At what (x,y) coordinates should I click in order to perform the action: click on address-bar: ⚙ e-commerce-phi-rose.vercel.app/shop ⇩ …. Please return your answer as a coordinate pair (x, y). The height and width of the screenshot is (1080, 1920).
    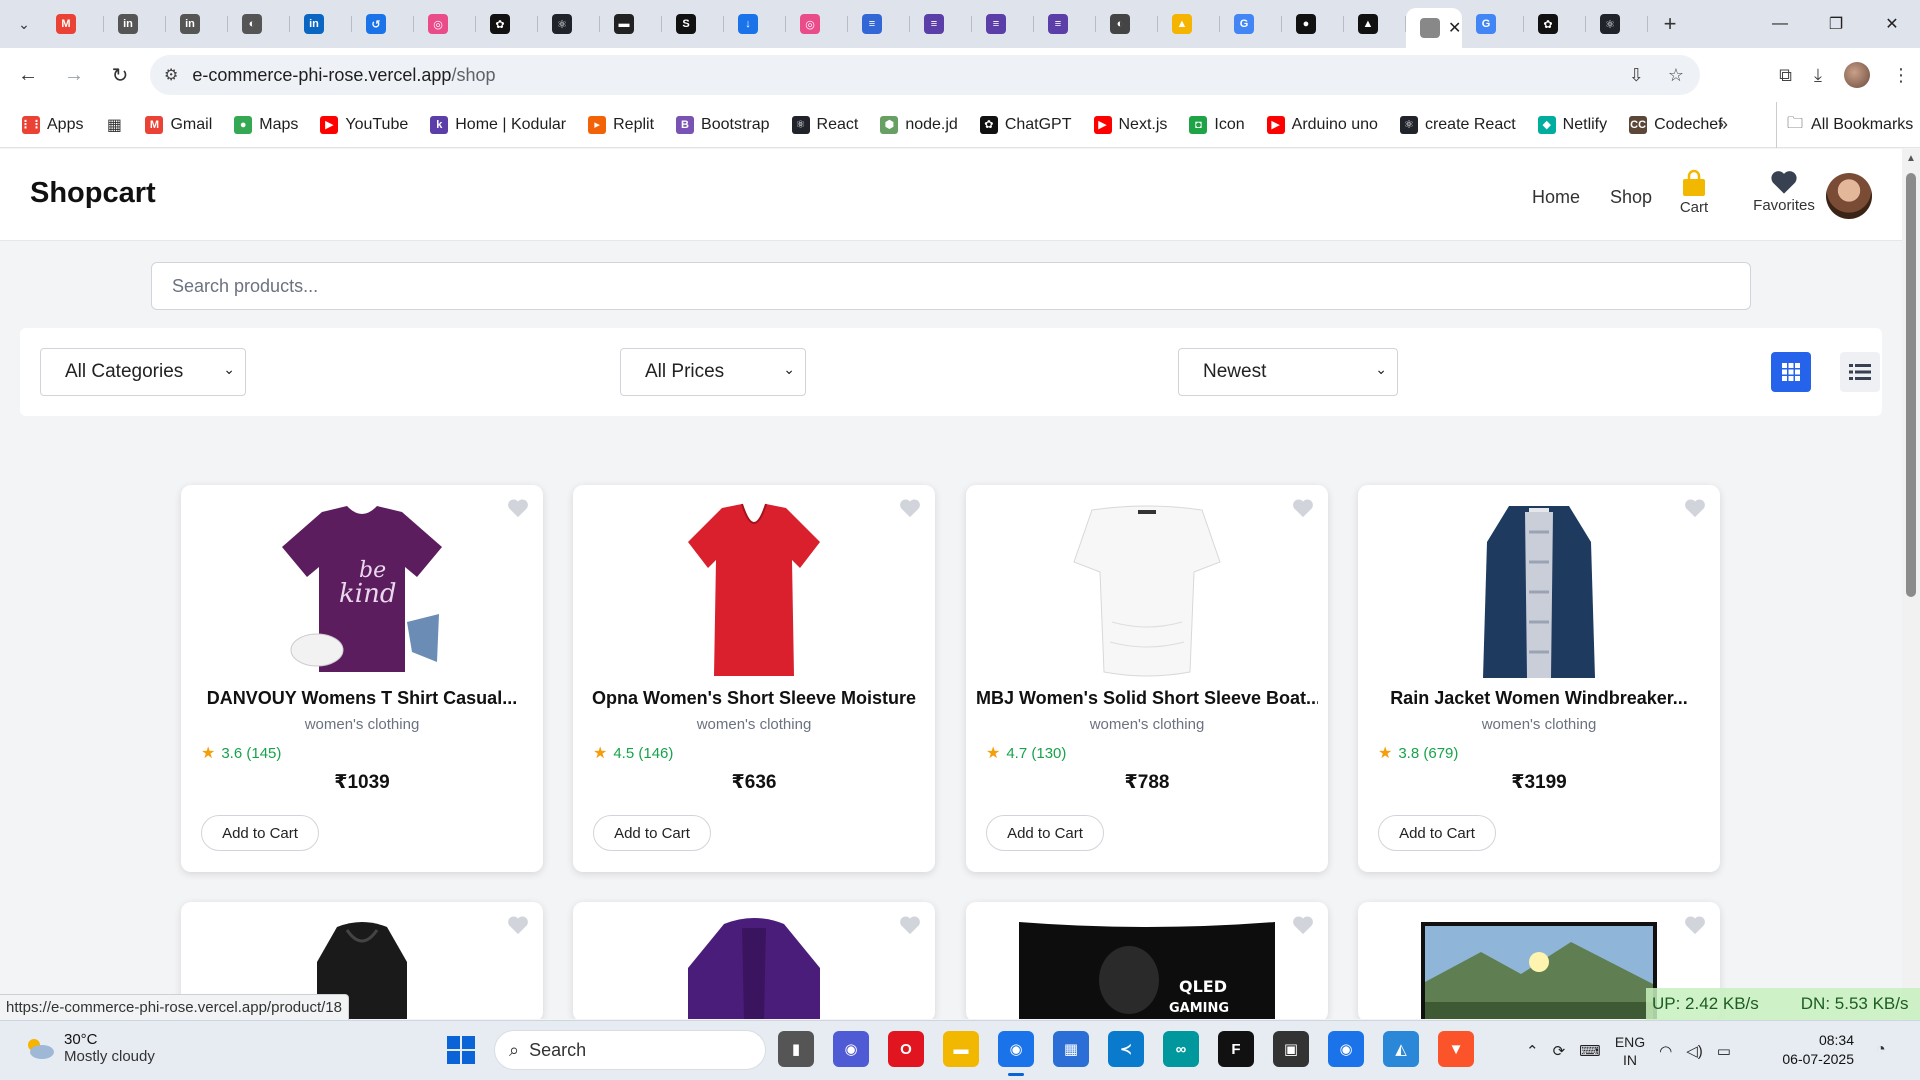
    Looking at the image, I should click on (925, 75).